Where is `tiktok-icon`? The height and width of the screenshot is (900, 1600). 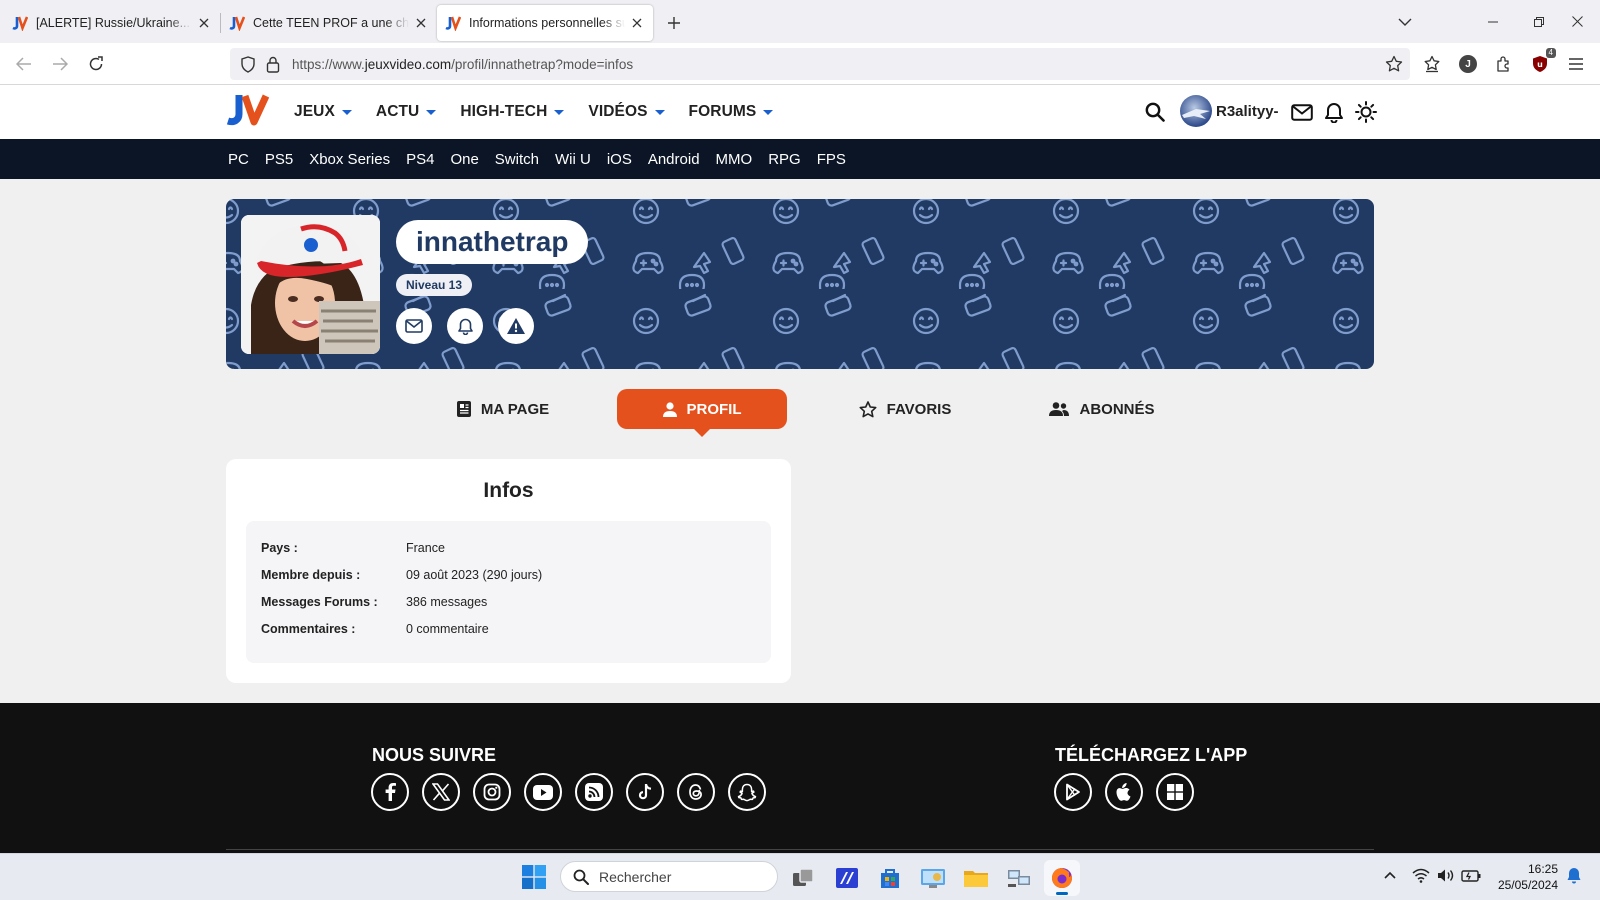
tiktok-icon is located at coordinates (645, 792).